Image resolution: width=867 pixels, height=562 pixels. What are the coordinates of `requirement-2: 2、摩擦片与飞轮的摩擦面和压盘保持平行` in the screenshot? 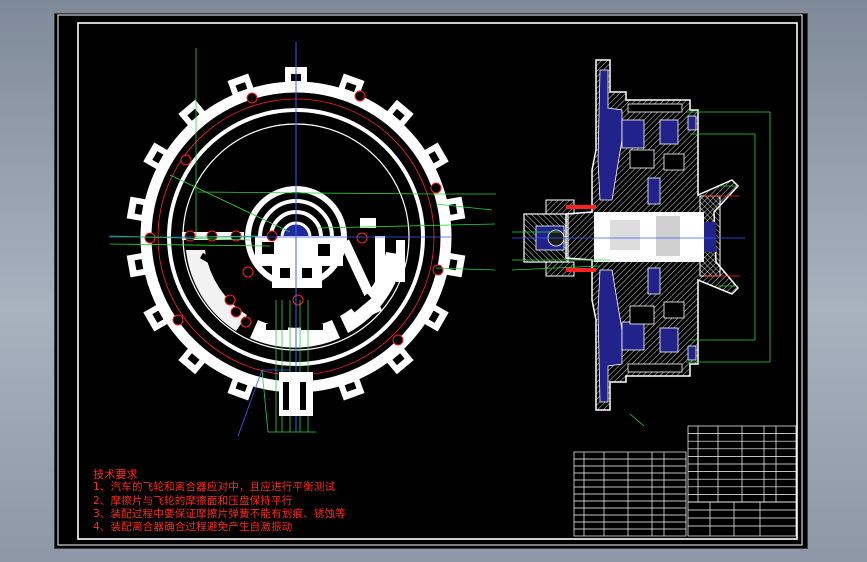 It's located at (193, 500).